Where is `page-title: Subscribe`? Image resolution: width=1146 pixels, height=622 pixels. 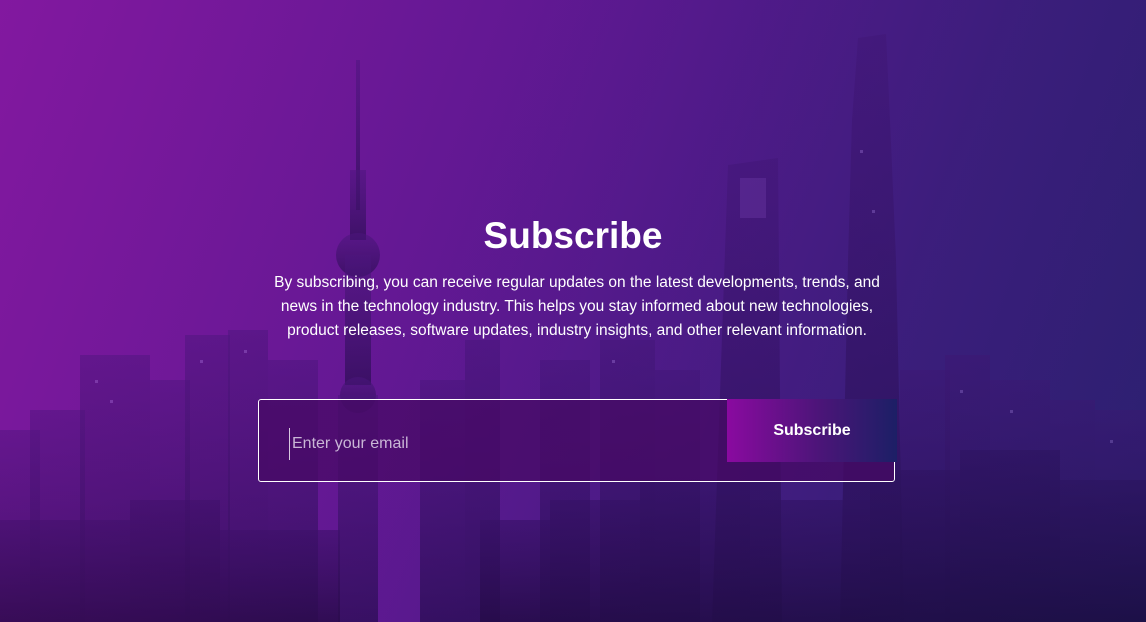
page-title: Subscribe is located at coordinates (573, 235).